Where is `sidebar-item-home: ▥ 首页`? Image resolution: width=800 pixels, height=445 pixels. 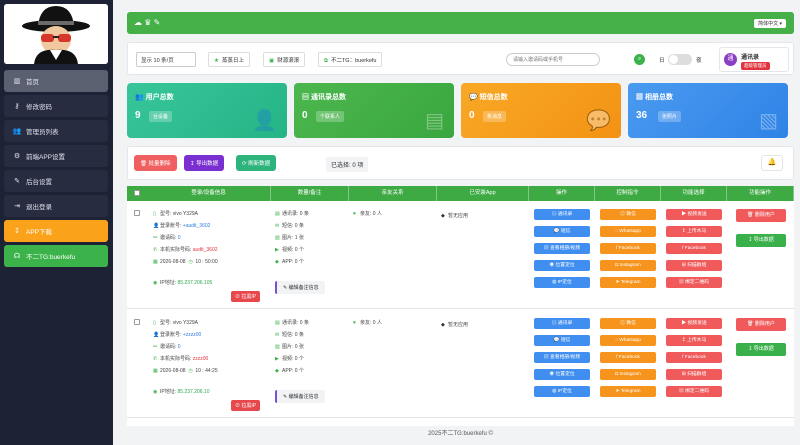
sidebar-item-home: ▥ 首页 is located at coordinates (56, 81).